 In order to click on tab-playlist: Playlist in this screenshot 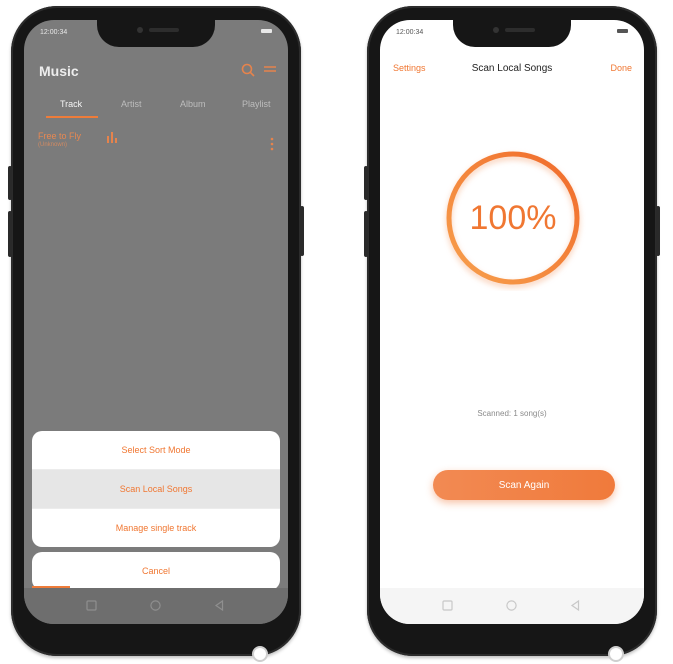, I will do `click(256, 104)`.